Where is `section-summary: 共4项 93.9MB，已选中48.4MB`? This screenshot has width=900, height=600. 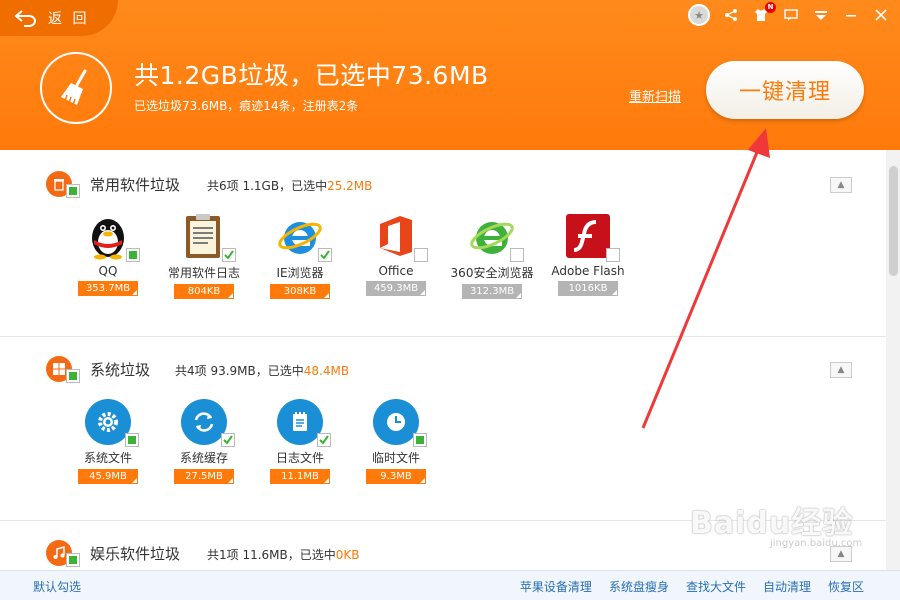 section-summary: 共4项 93.9MB，已选中48.4MB is located at coordinates (262, 371).